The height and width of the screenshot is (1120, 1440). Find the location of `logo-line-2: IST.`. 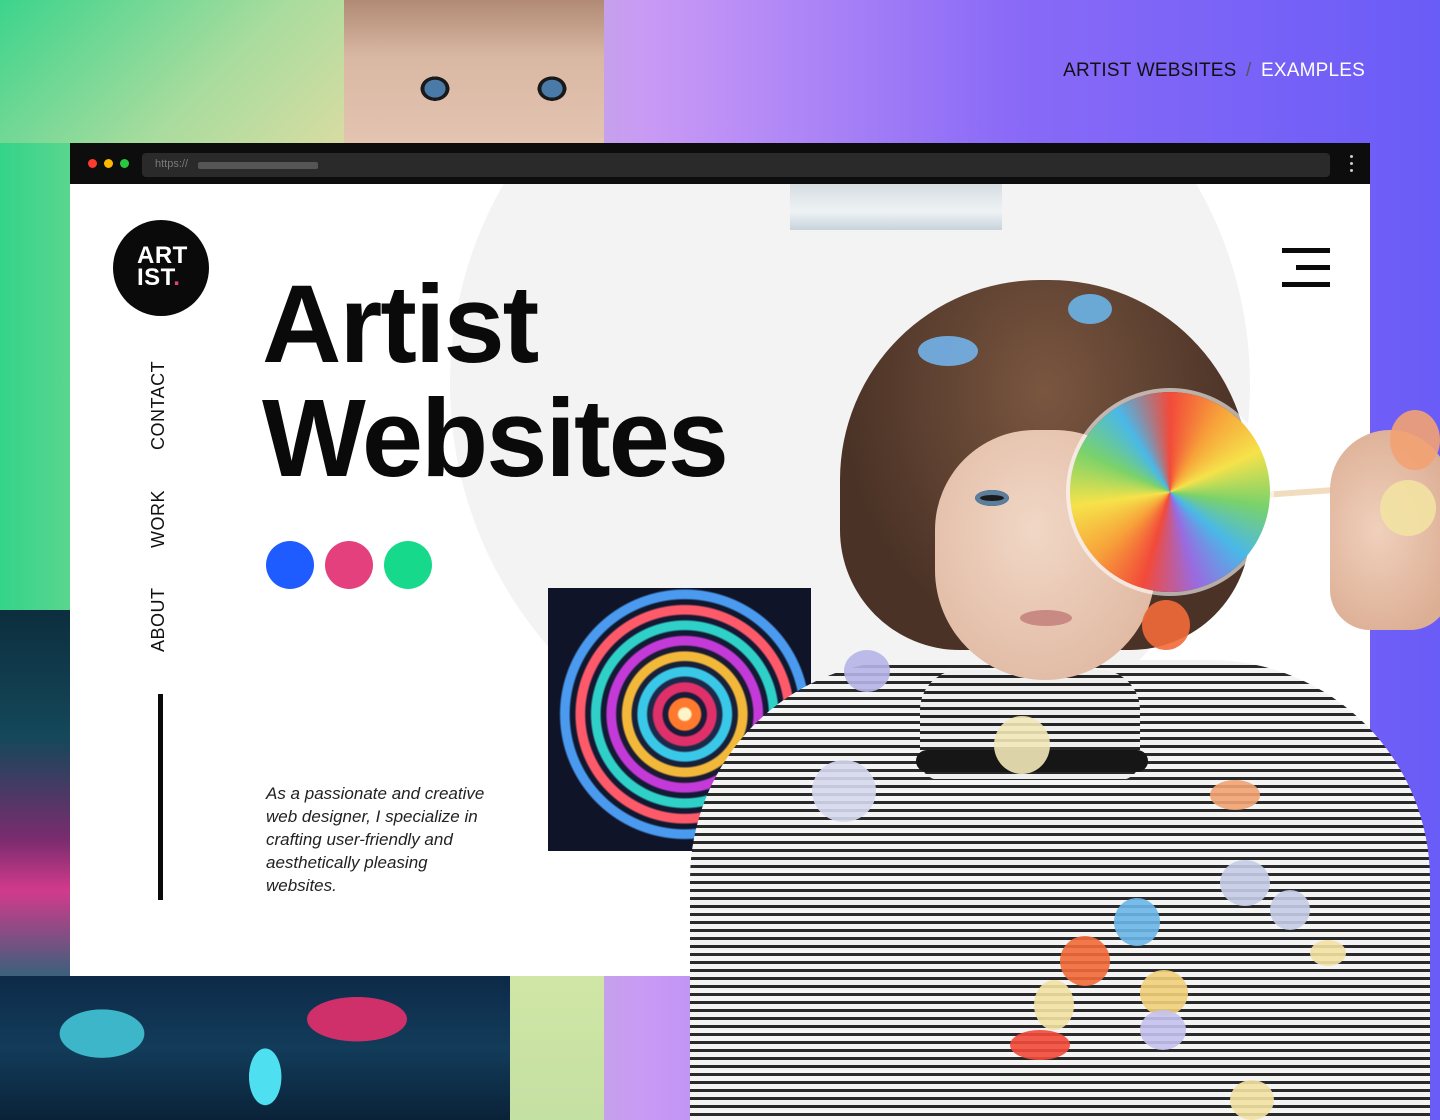

logo-line-2: IST. is located at coordinates (159, 277).